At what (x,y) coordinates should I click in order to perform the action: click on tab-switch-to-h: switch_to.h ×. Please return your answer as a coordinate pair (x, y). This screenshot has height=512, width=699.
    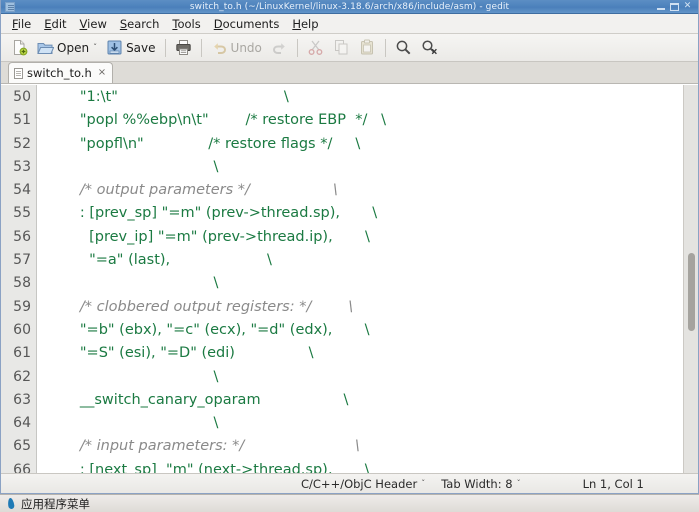
    Looking at the image, I should click on (61, 72).